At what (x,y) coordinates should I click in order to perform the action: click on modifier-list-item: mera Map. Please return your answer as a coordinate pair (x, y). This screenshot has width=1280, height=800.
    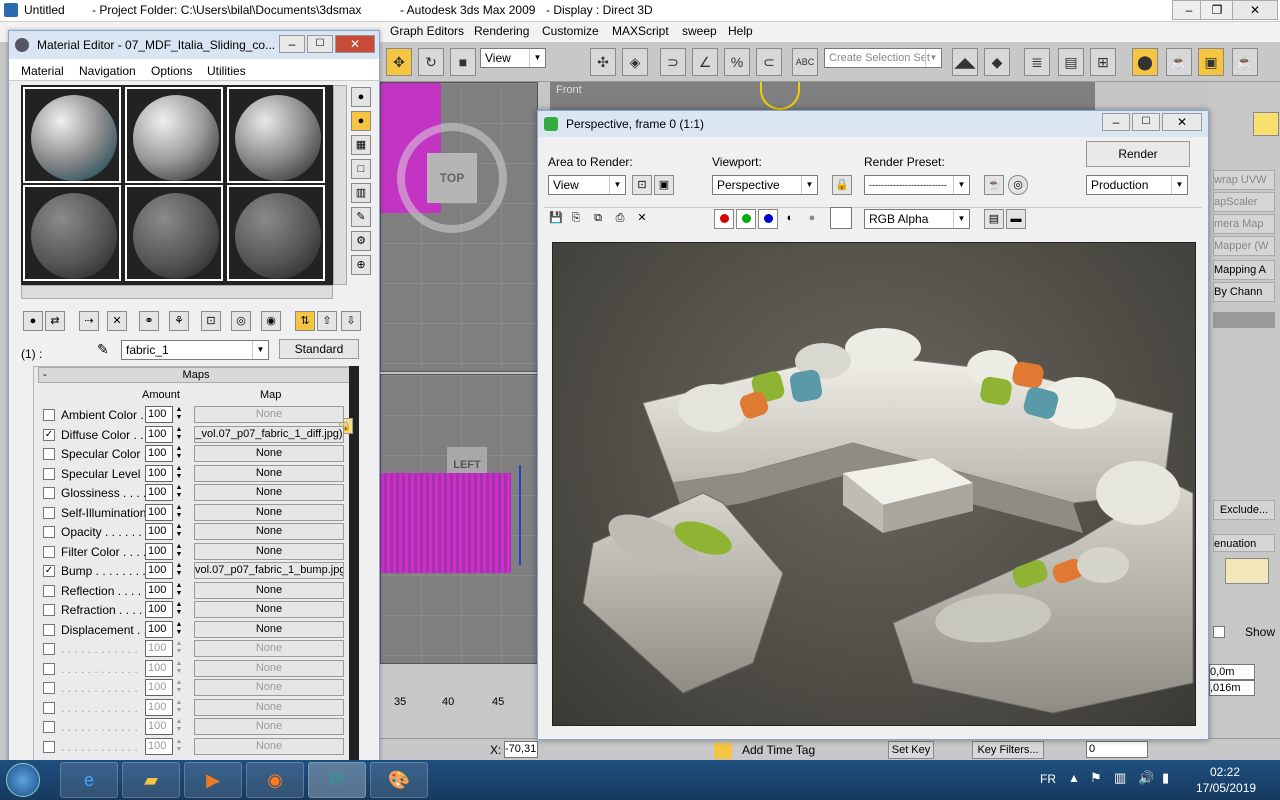
    Looking at the image, I should click on (1244, 224).